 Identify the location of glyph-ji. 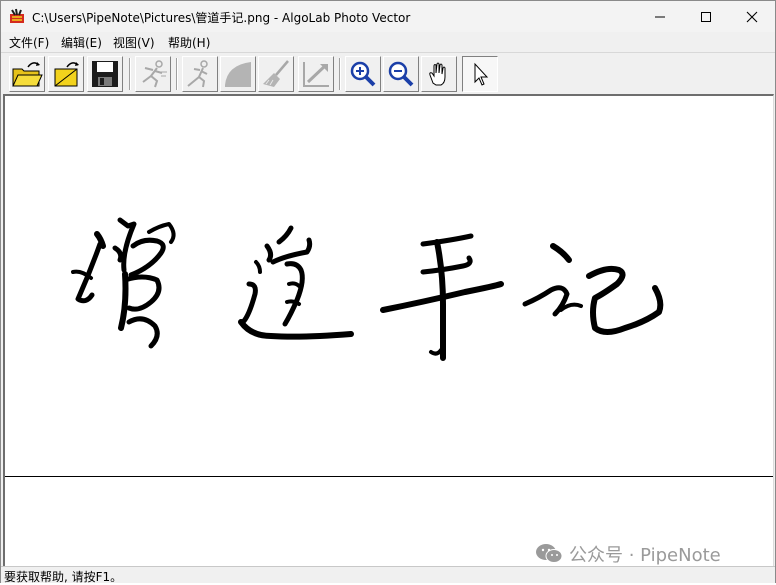
(593, 289).